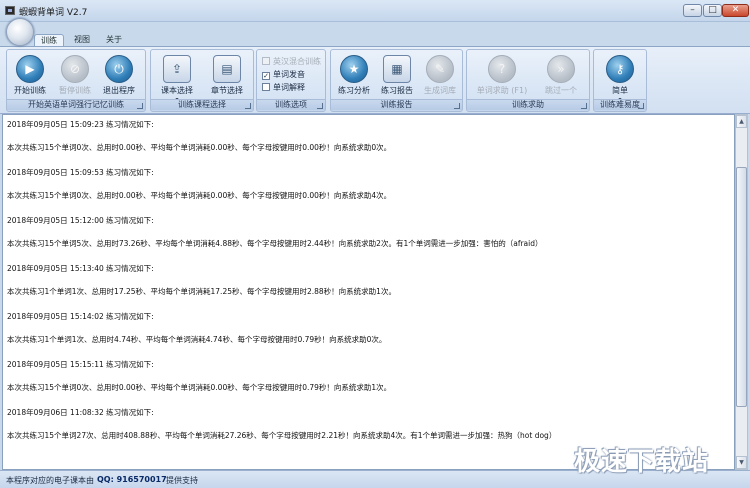 This screenshot has width=750, height=488. I want to click on chapter-select-button: ▤ 章节选择, so click(227, 76).